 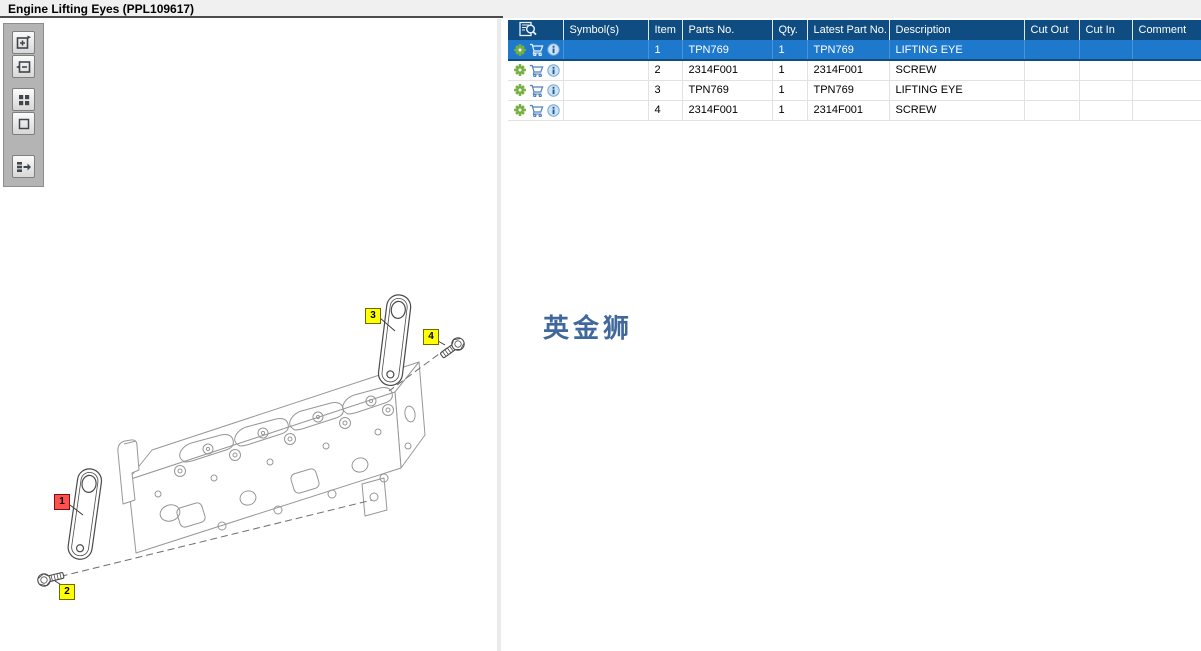 I want to click on column-header-qty: Qty., so click(x=790, y=30).